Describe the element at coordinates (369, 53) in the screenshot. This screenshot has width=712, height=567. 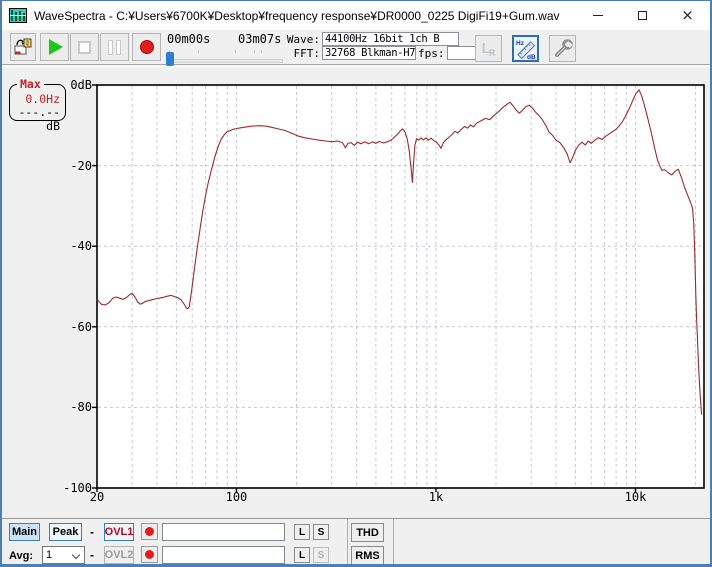
I see `fft-info-field: 32768 Blkman-H7` at that location.